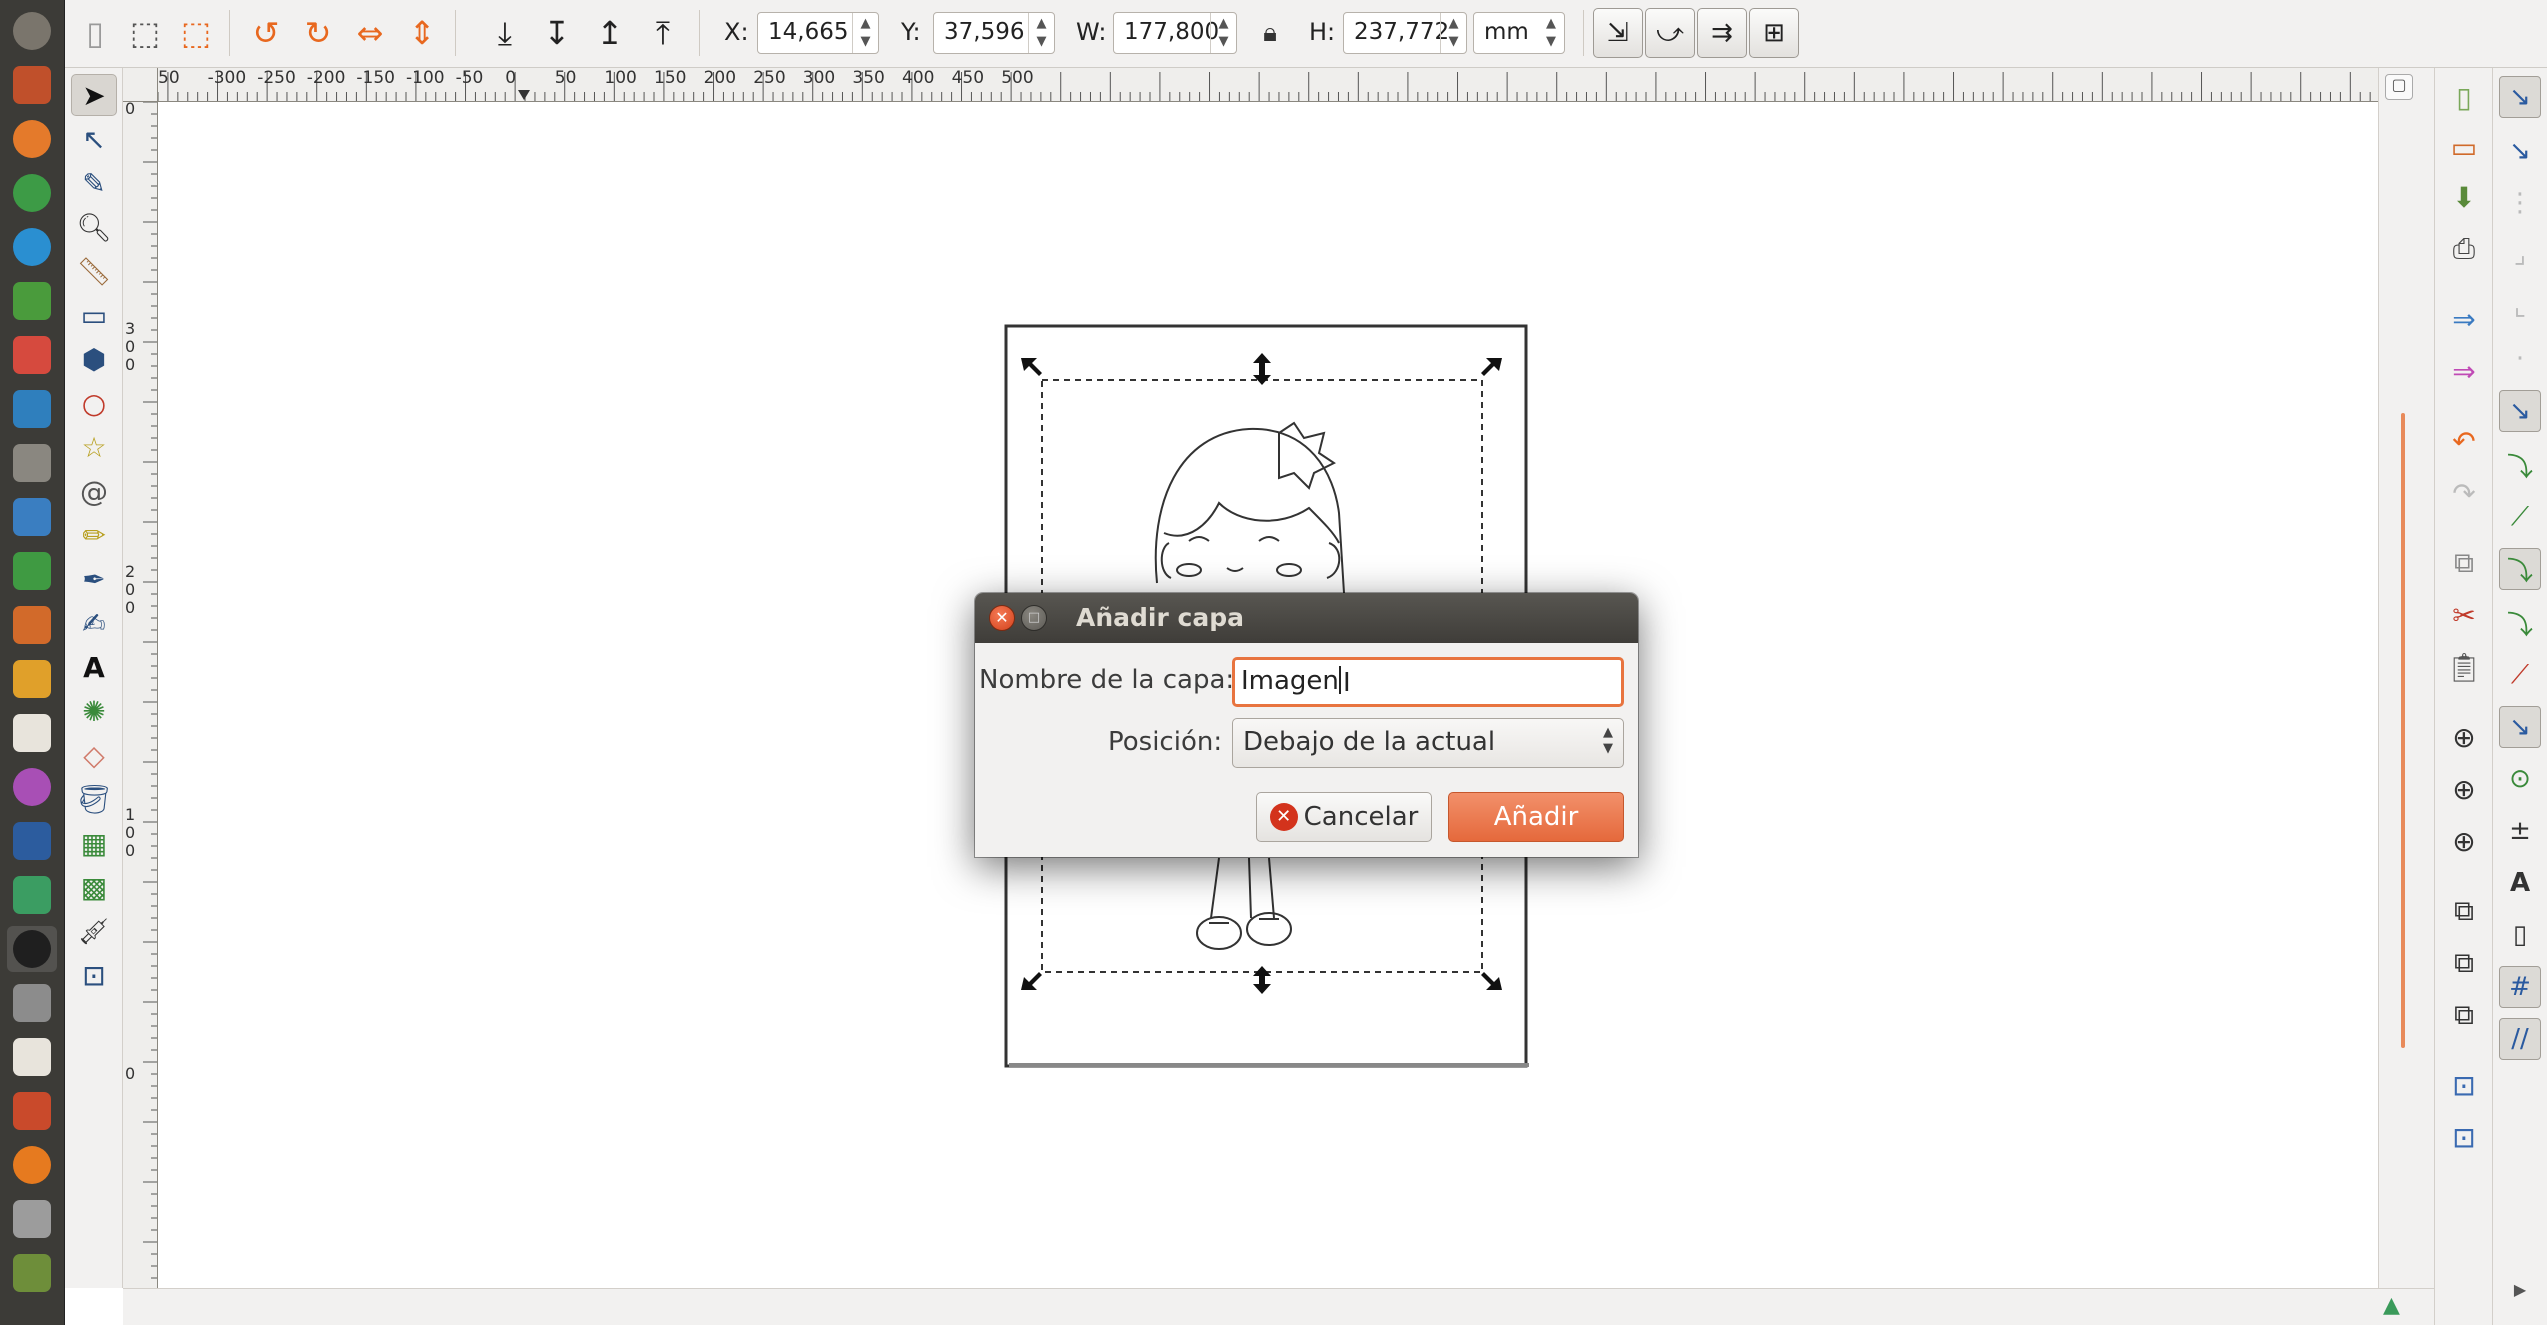  What do you see at coordinates (2464, 1085) in the screenshot?
I see `group-icon: ⊡` at bounding box center [2464, 1085].